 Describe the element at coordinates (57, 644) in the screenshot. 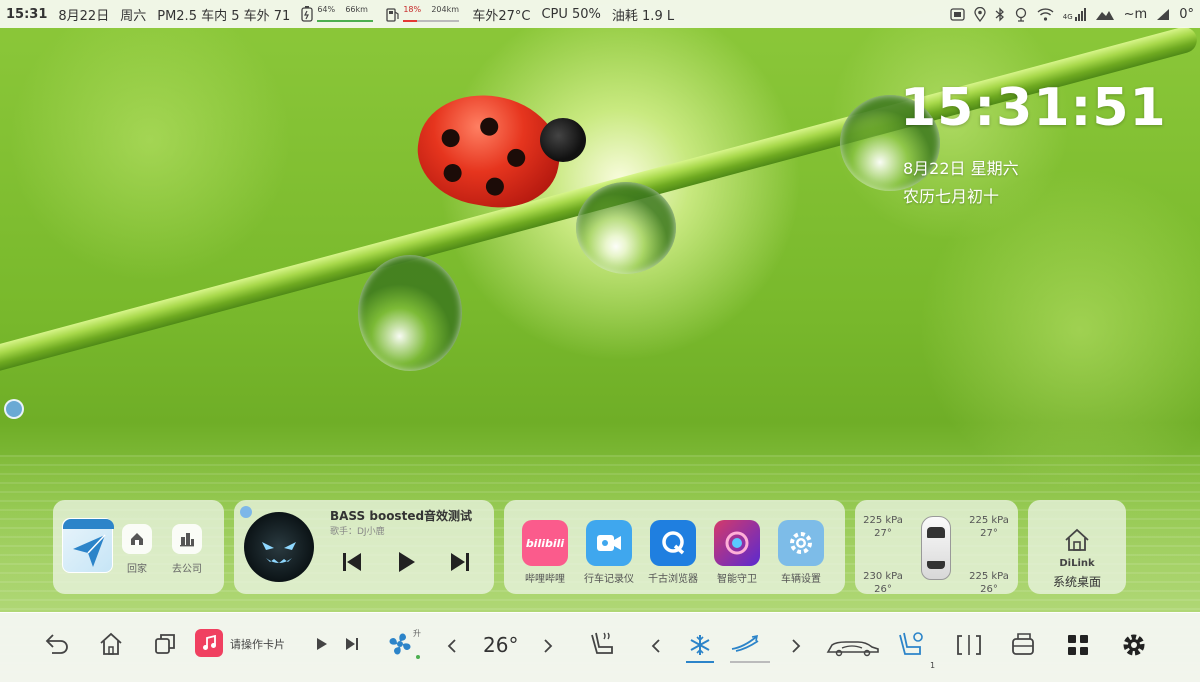

I see `back-icon` at that location.